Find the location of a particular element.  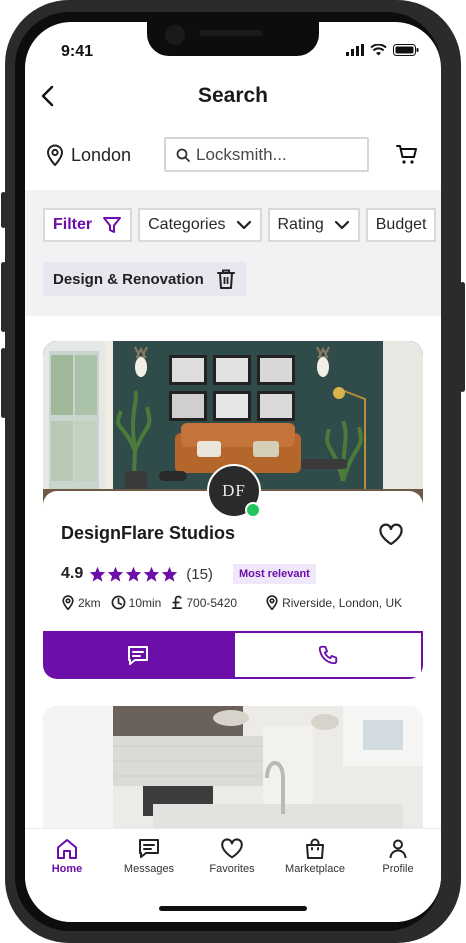

tab-messages: Messages is located at coordinates (149, 856).